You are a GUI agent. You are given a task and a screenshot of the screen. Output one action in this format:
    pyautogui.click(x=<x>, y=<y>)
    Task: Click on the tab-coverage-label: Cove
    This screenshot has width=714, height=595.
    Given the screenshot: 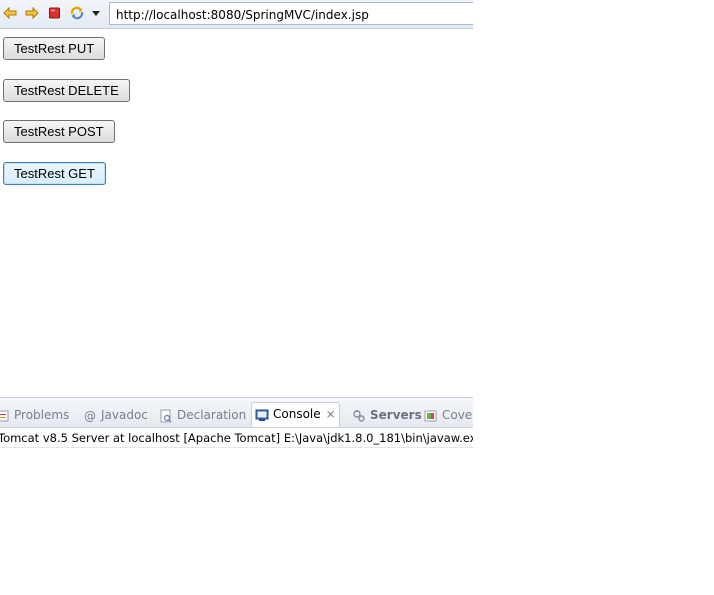 What is the action you would take?
    pyautogui.click(x=457, y=415)
    